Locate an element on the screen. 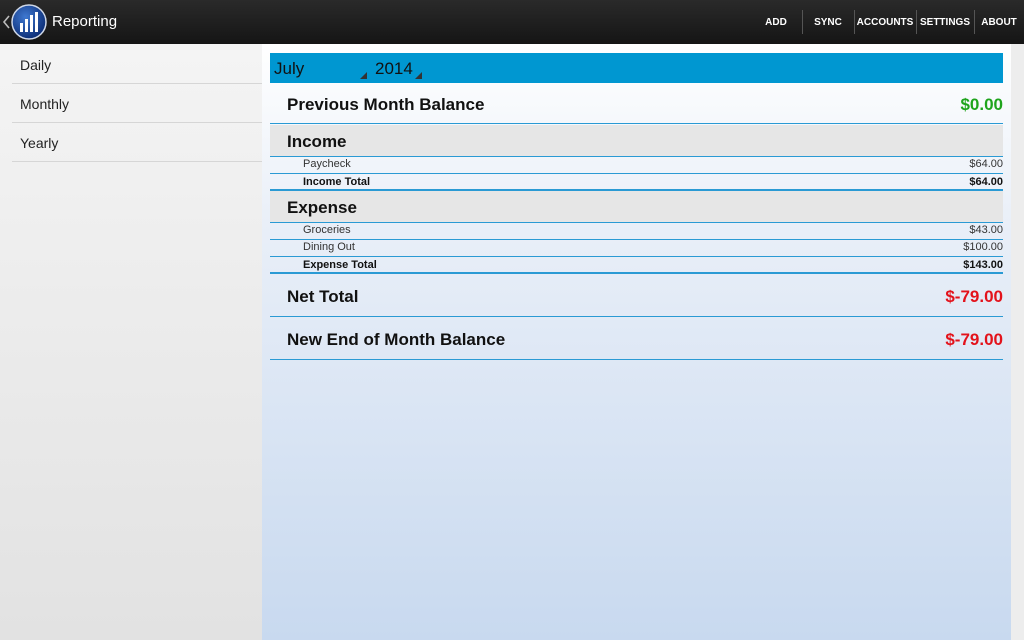 The image size is (1024, 640). expense-item-label: Groceries is located at coordinates (327, 230).